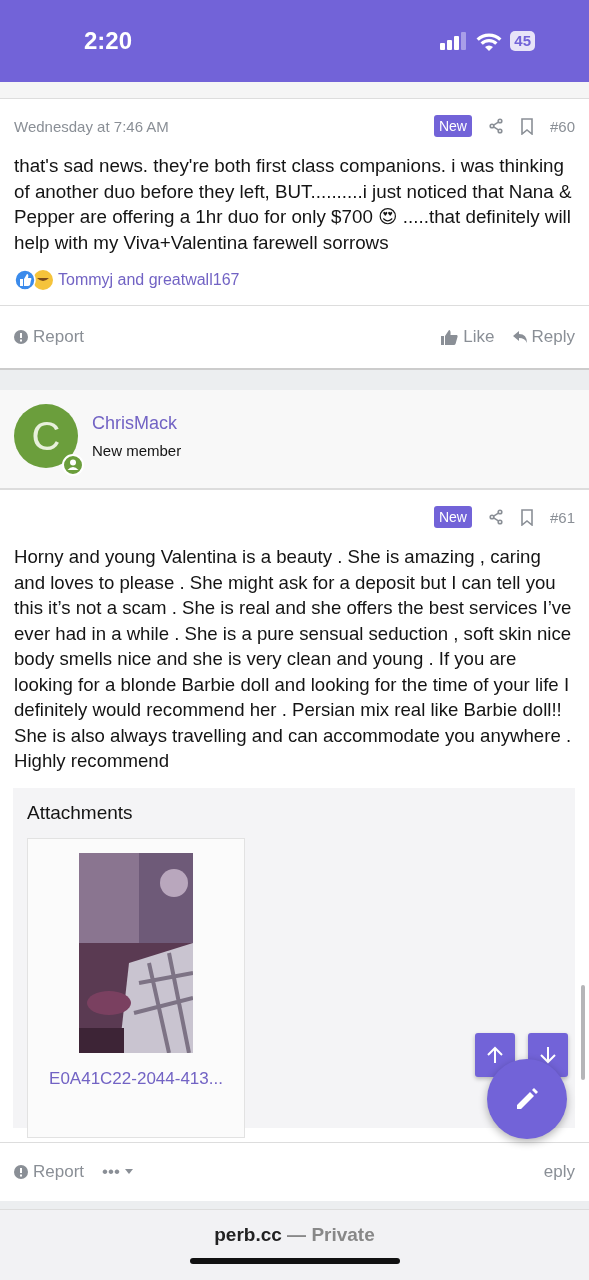 The width and height of the screenshot is (589, 1280). Describe the element at coordinates (137, 423) in the screenshot. I see `author-name: ChrisMack` at that location.